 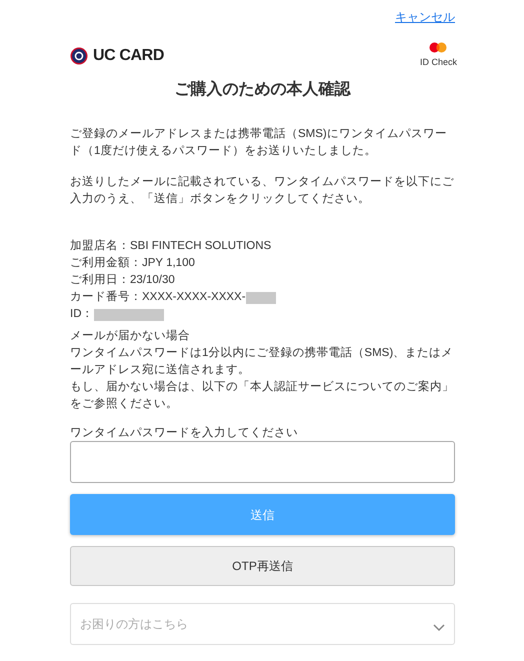 I want to click on detail-text: ご利用日：23/10/30, so click(x=122, y=280).